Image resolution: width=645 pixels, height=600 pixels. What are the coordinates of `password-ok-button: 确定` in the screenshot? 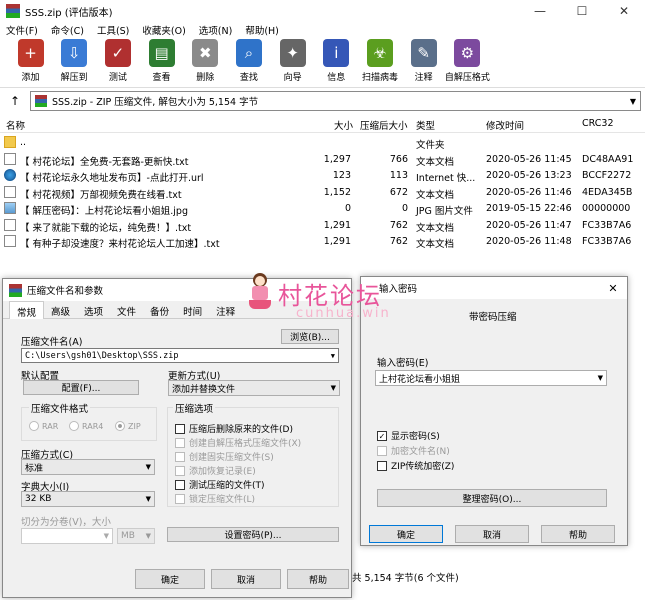 It's located at (406, 534).